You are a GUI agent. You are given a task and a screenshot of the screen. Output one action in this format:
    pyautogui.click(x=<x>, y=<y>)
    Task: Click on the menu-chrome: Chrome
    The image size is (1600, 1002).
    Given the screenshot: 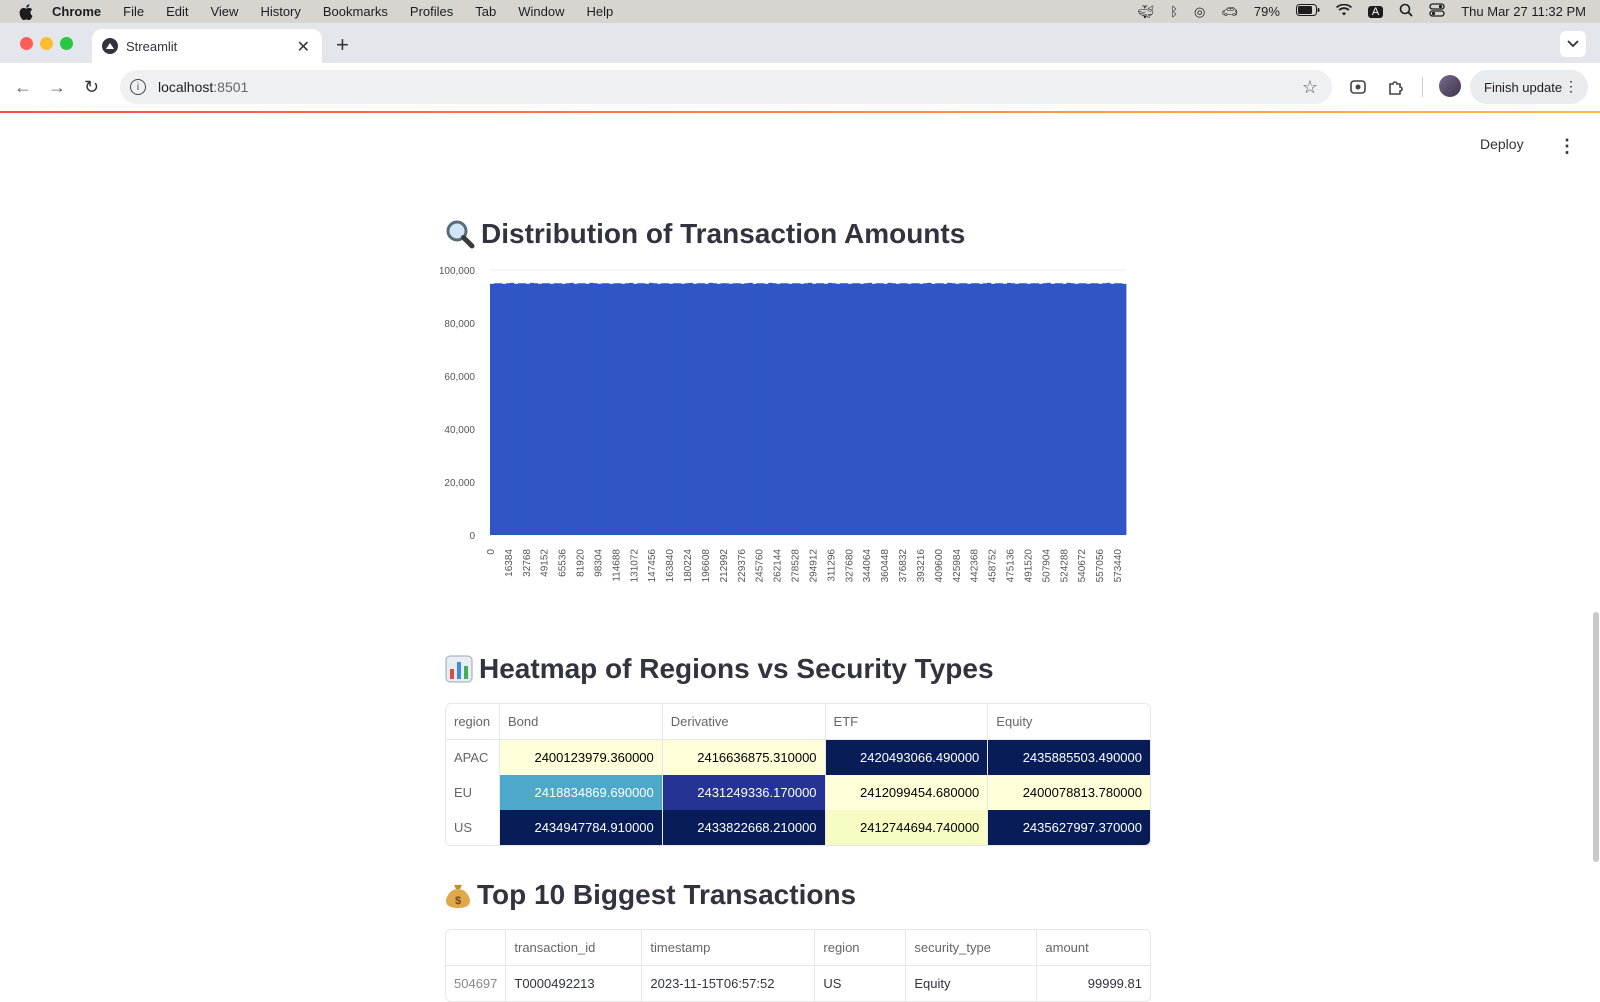 What is the action you would take?
    pyautogui.click(x=76, y=11)
    